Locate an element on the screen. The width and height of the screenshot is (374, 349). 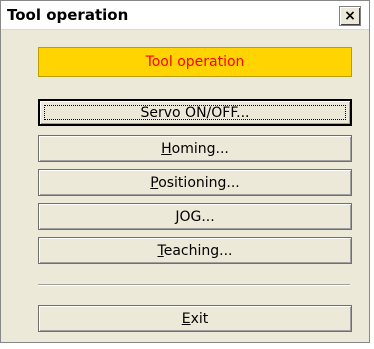
tool-operation-banner: Tool operation is located at coordinates (195, 62).